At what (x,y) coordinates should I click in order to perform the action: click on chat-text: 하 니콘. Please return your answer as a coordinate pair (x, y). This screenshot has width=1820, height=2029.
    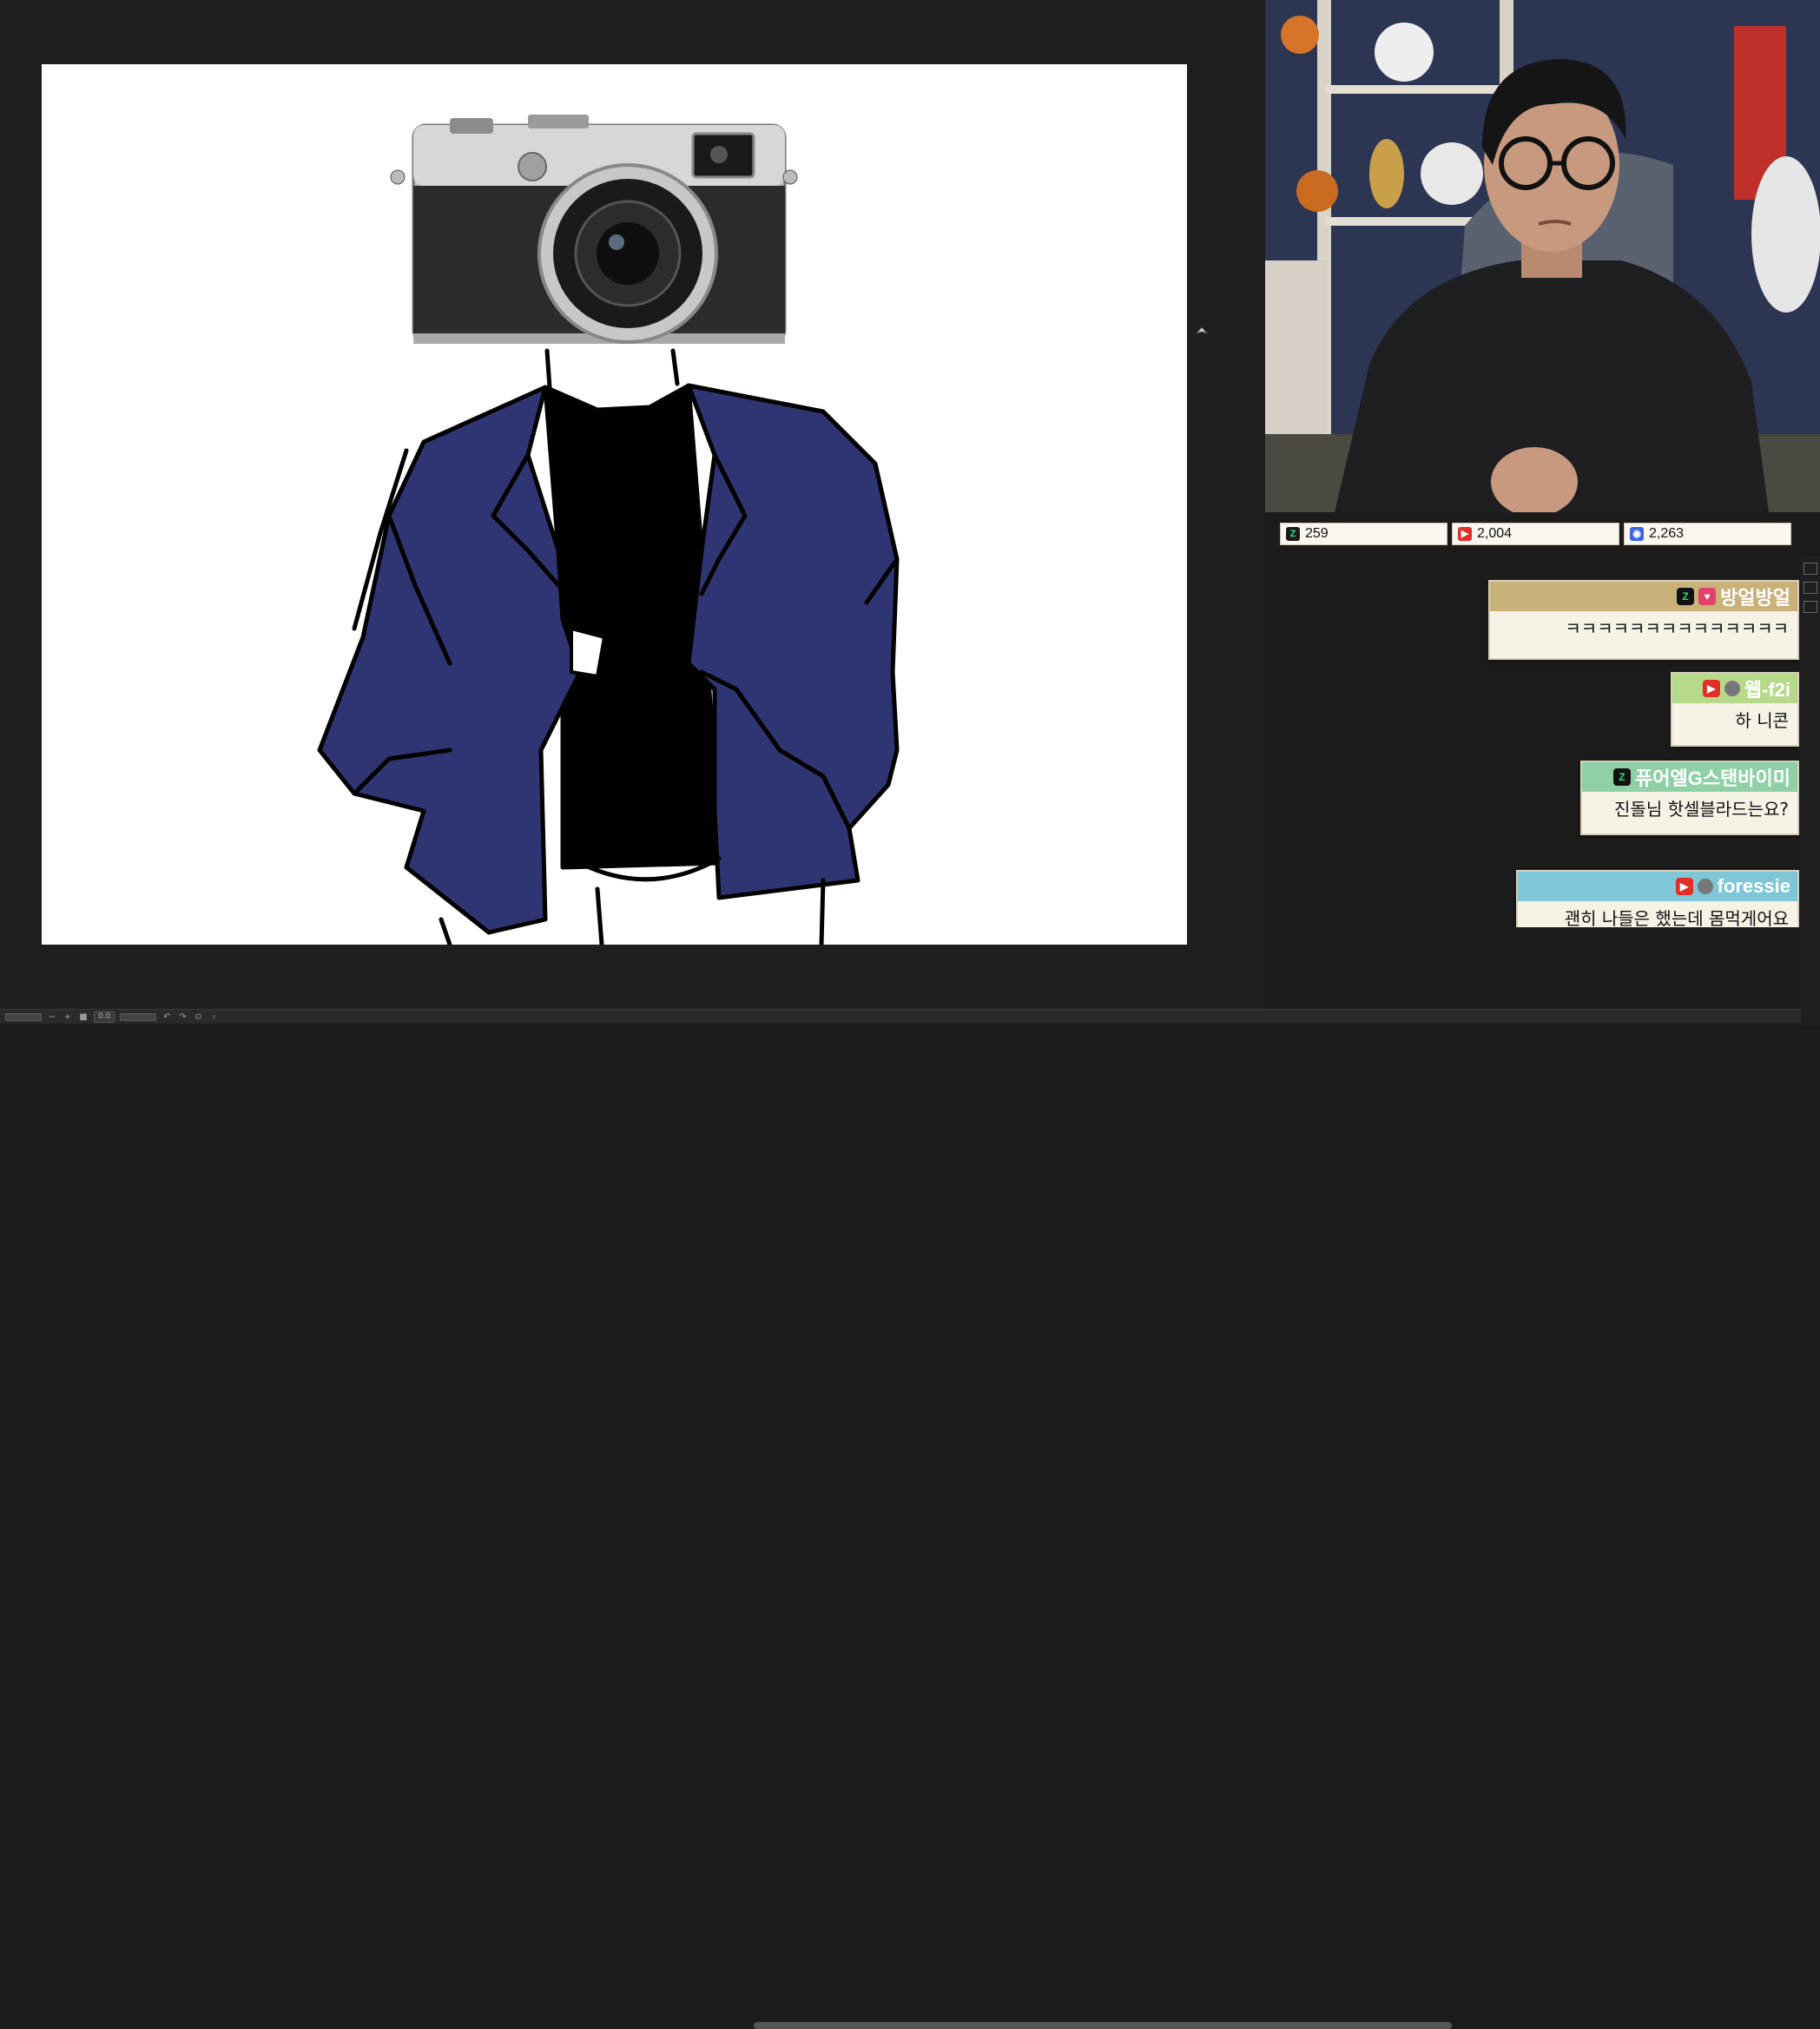
    Looking at the image, I should click on (1762, 720).